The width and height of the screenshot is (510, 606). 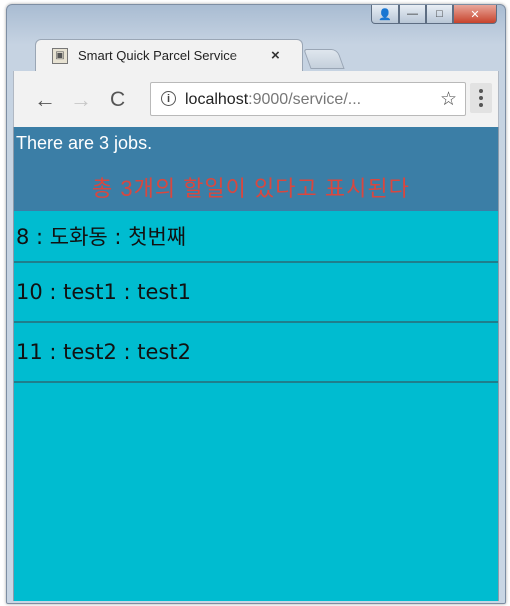 I want to click on browser-toolbar: ← → C i localhost:9000/service/... ☆, so click(x=256, y=99).